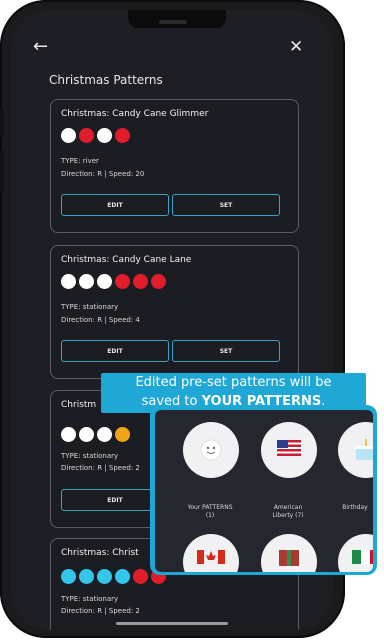 Image resolution: width=384 pixels, height=644 pixels. What do you see at coordinates (211, 557) in the screenshot?
I see `canada-flag-icon` at bounding box center [211, 557].